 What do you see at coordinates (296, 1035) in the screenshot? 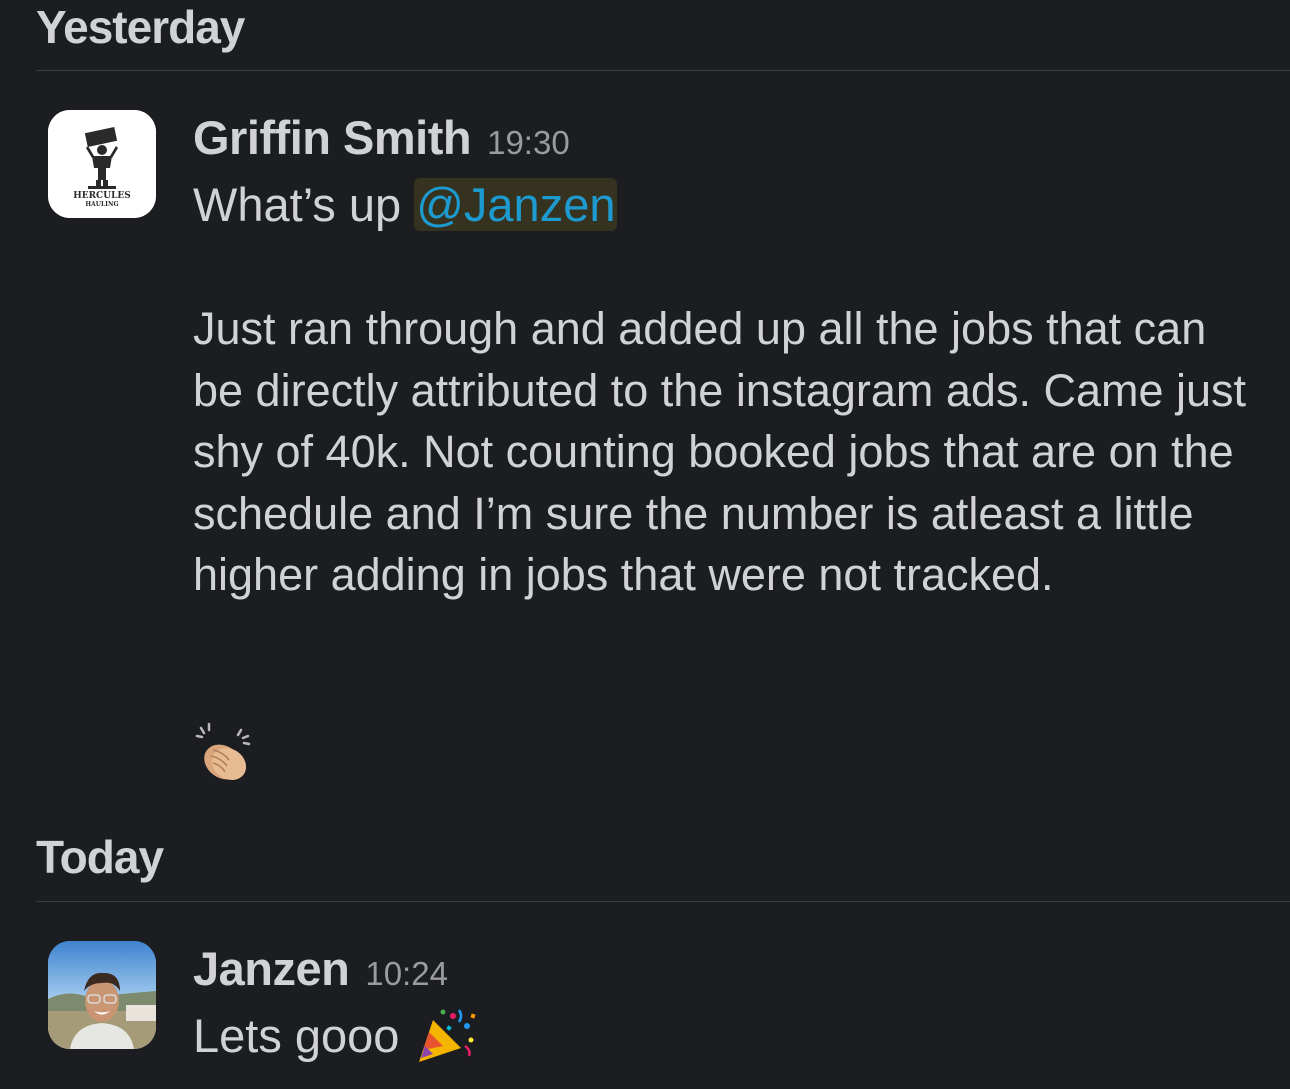
I see `message-text: Lets gooo` at bounding box center [296, 1035].